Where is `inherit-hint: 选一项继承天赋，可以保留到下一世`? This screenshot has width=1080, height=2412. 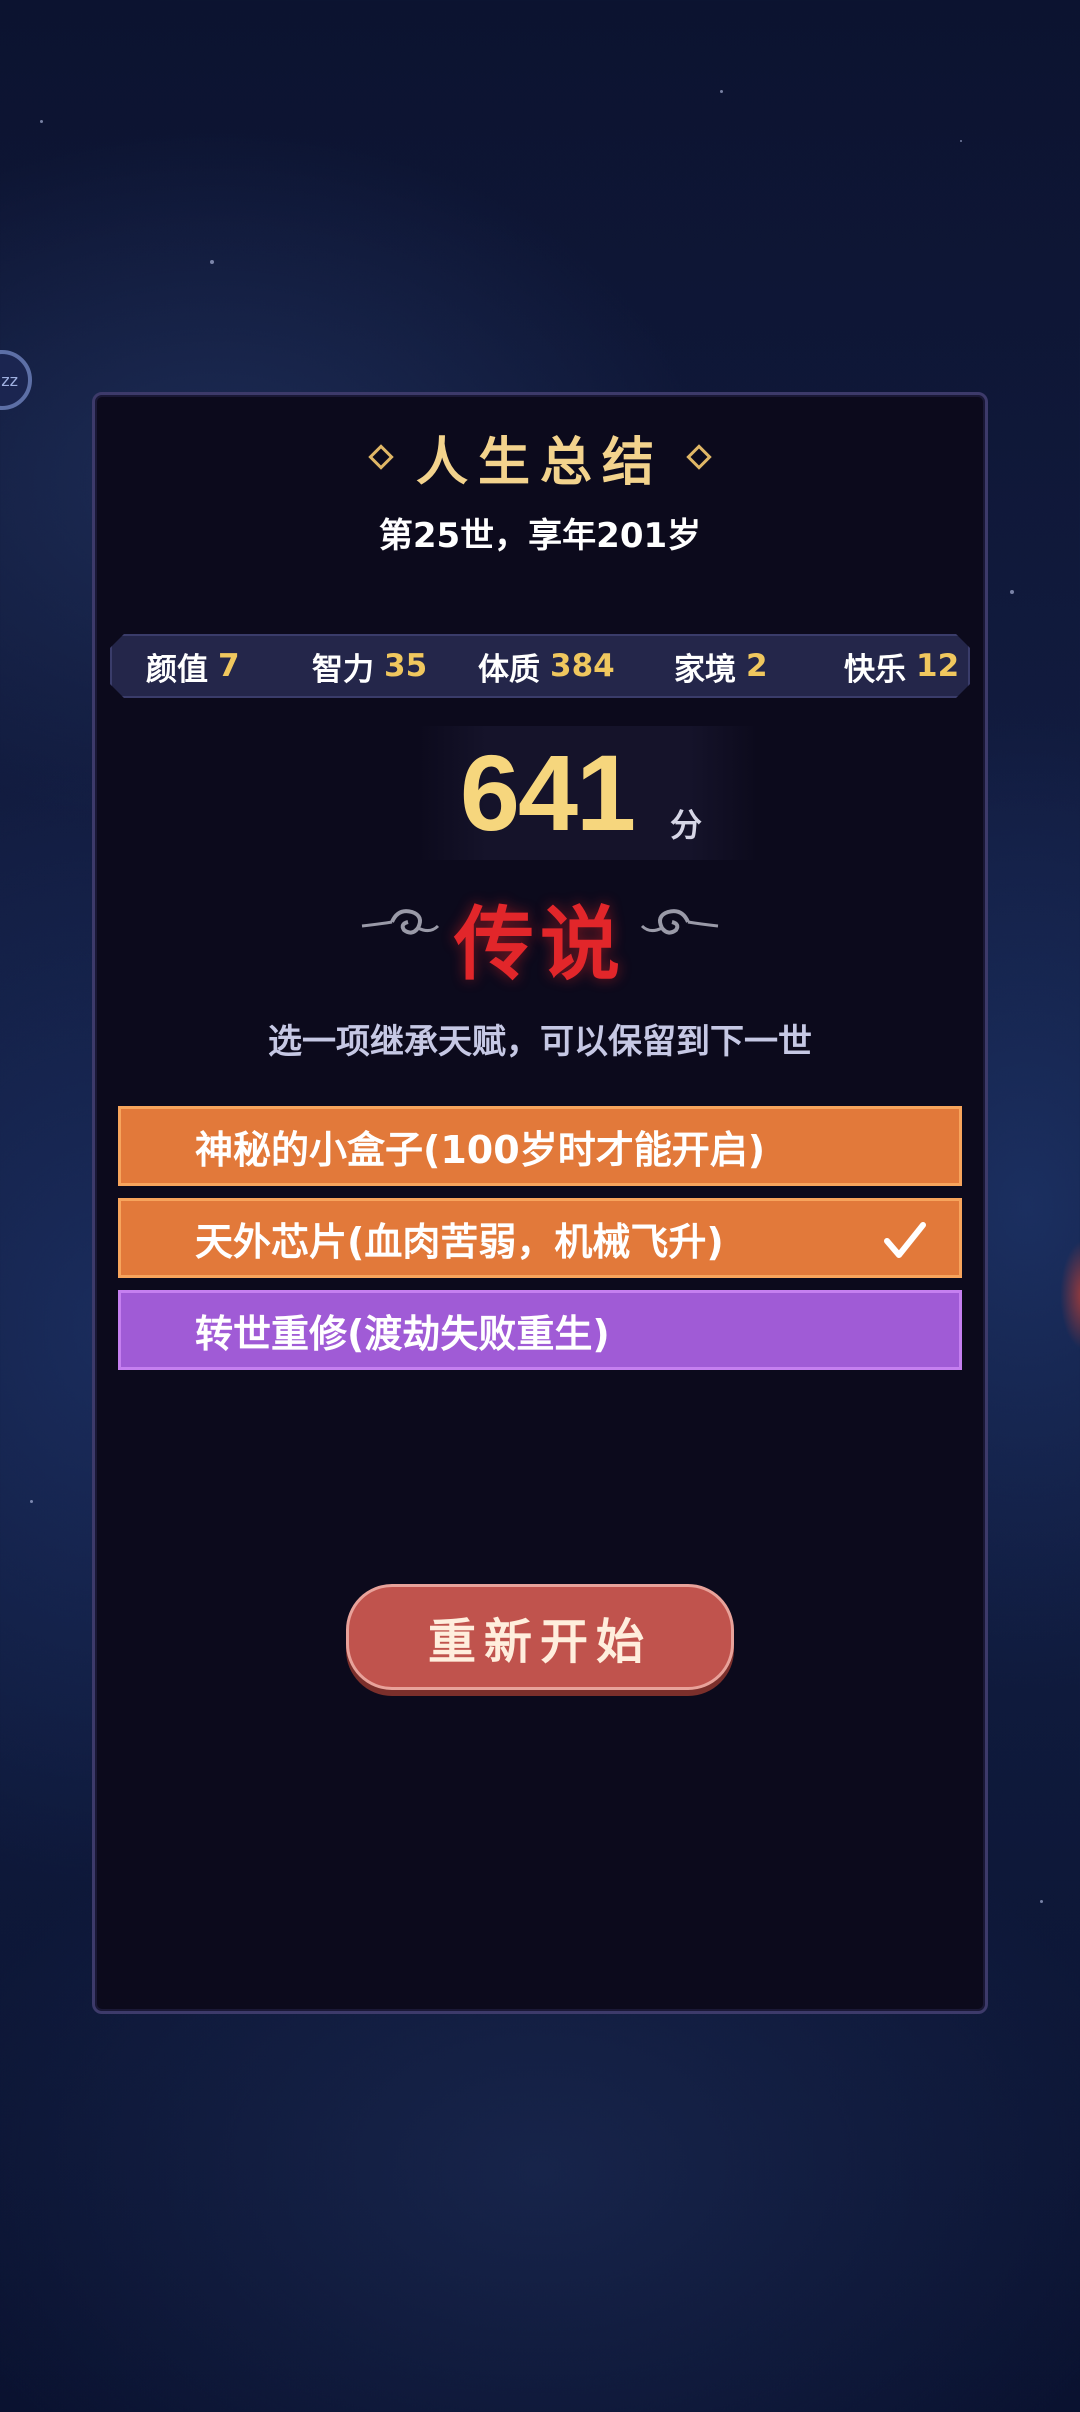
inherit-hint: 选一项继承天赋，可以保留到下一世 is located at coordinates (540, 1042).